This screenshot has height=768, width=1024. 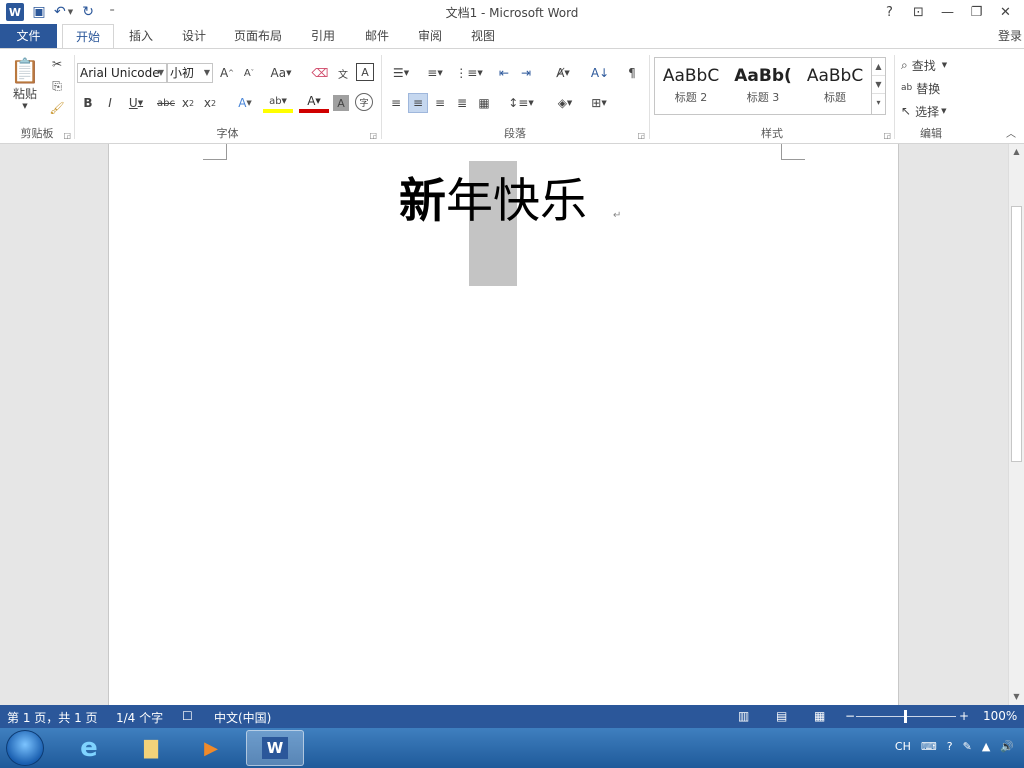 What do you see at coordinates (599, 103) in the screenshot?
I see `borders-icon: ⊞ ▼` at bounding box center [599, 103].